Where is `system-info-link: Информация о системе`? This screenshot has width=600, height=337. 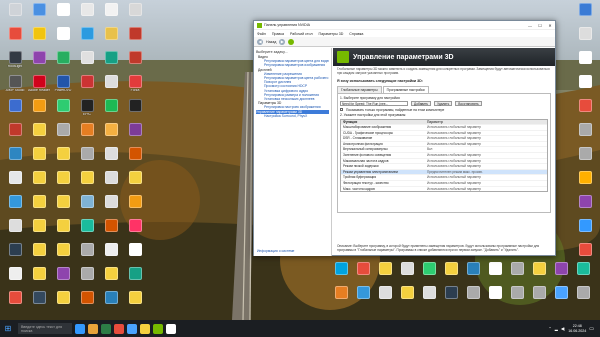
system-info-link: Информация о системе is located at coordinates (275, 251).